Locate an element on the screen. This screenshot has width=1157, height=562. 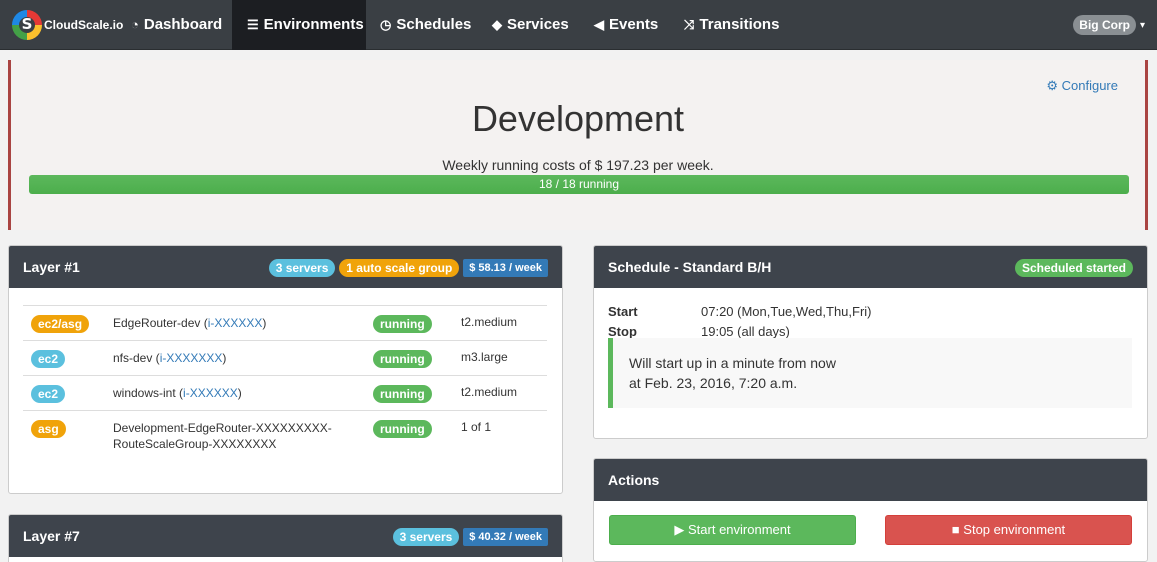
account-menu: Big Corp ▾ is located at coordinates (1109, 25).